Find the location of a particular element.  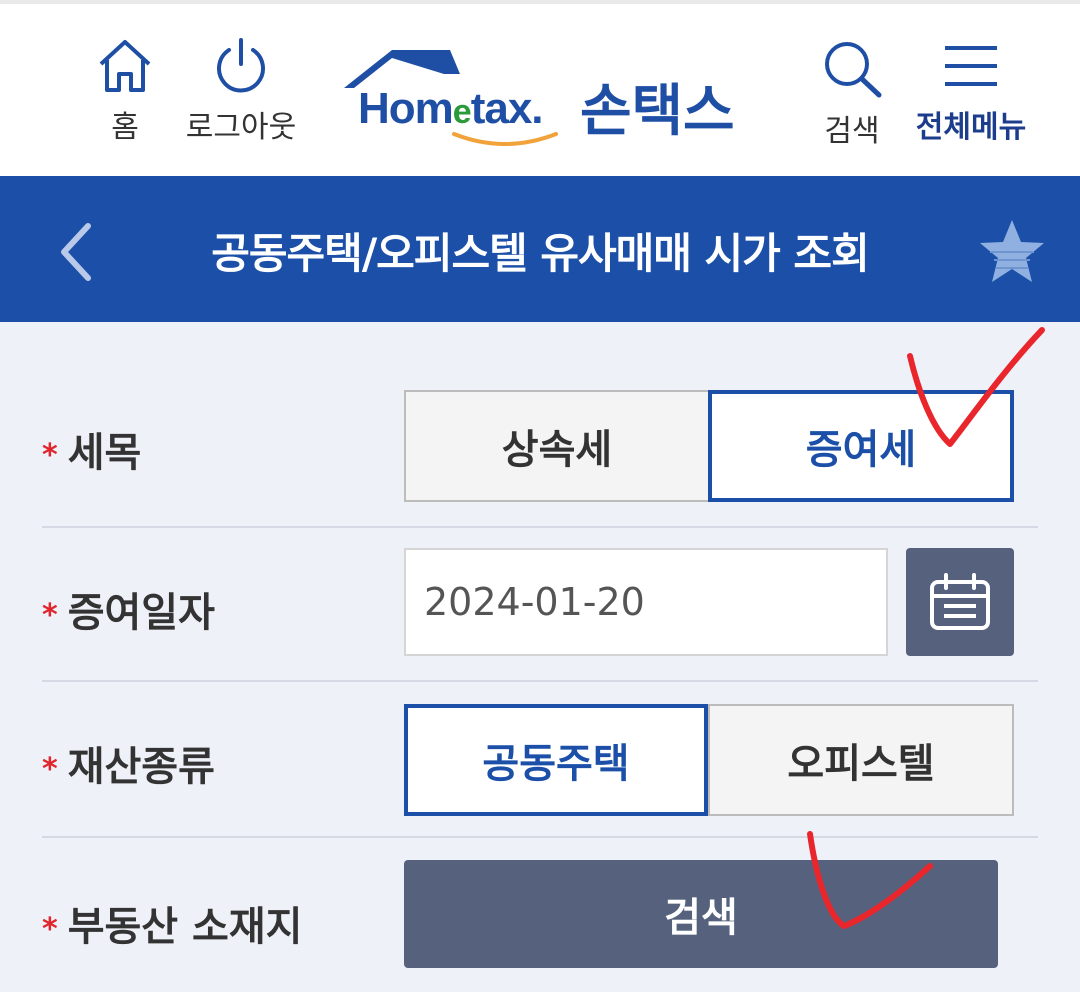

location-label: * 부동산 소재지 is located at coordinates (172, 927).